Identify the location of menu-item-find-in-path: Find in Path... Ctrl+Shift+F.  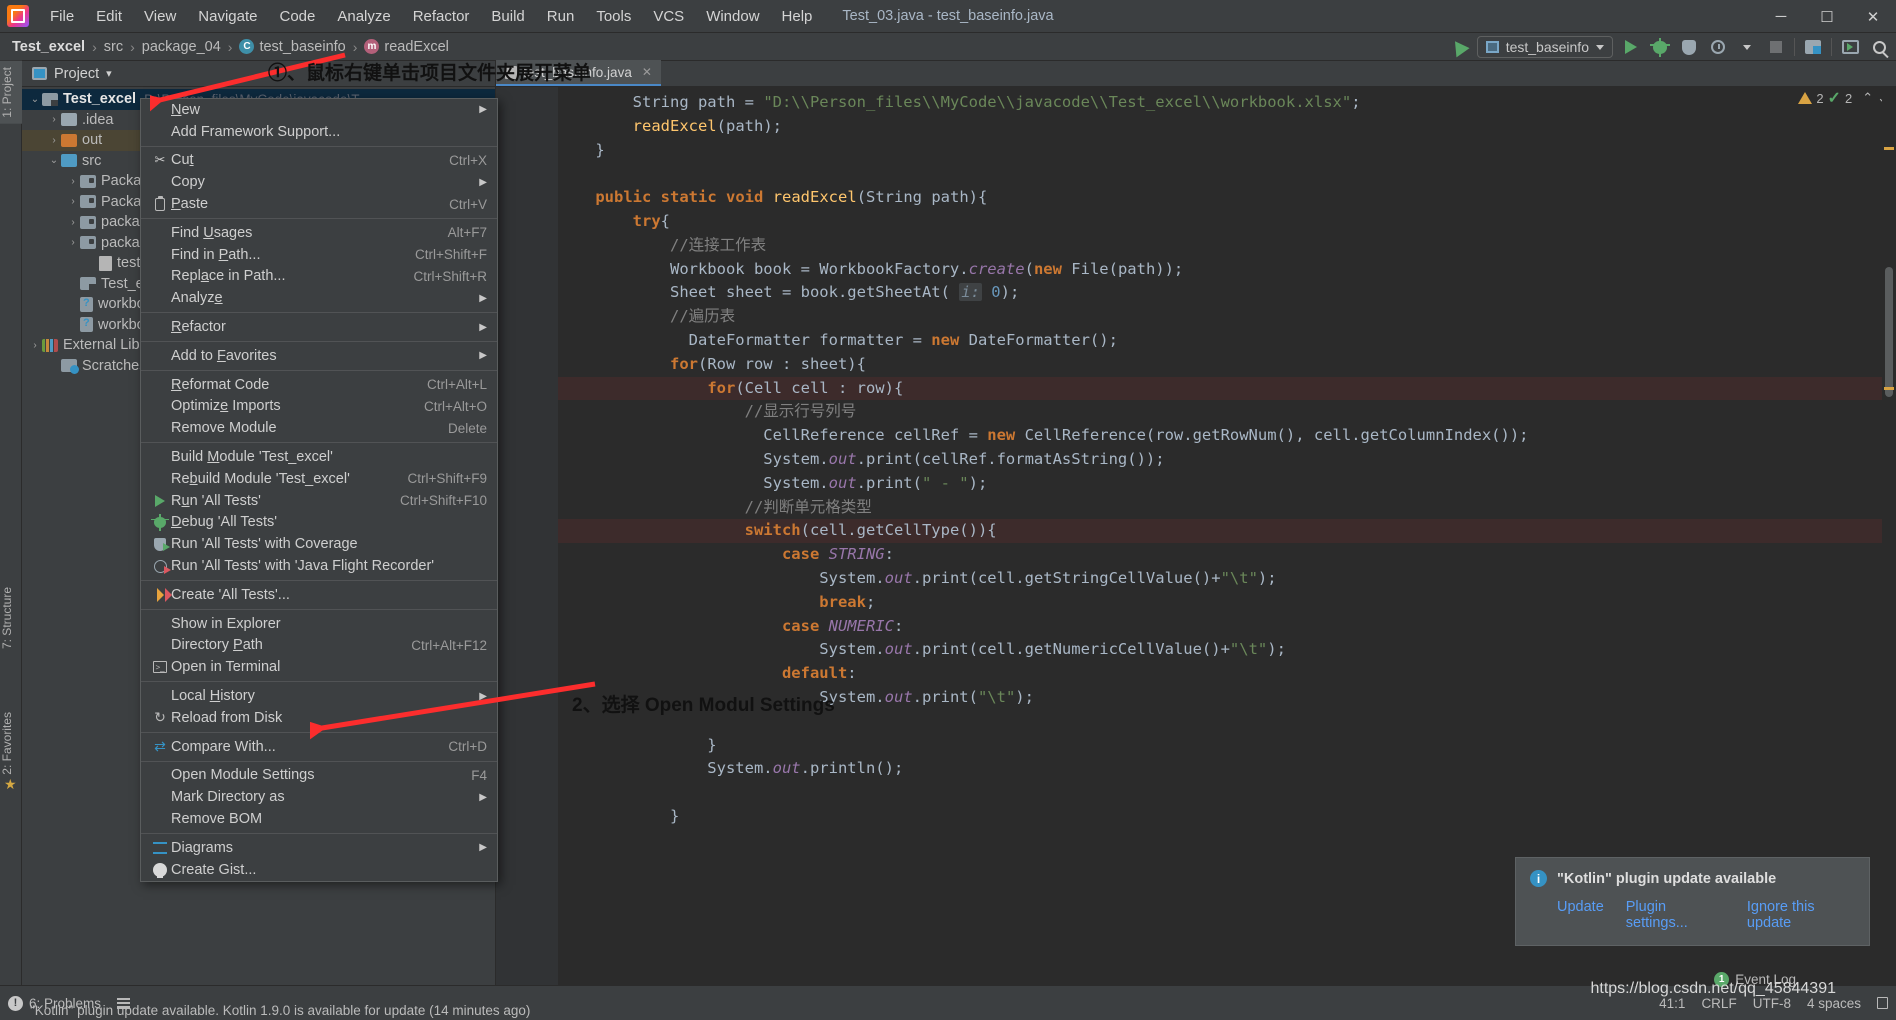
(319, 255).